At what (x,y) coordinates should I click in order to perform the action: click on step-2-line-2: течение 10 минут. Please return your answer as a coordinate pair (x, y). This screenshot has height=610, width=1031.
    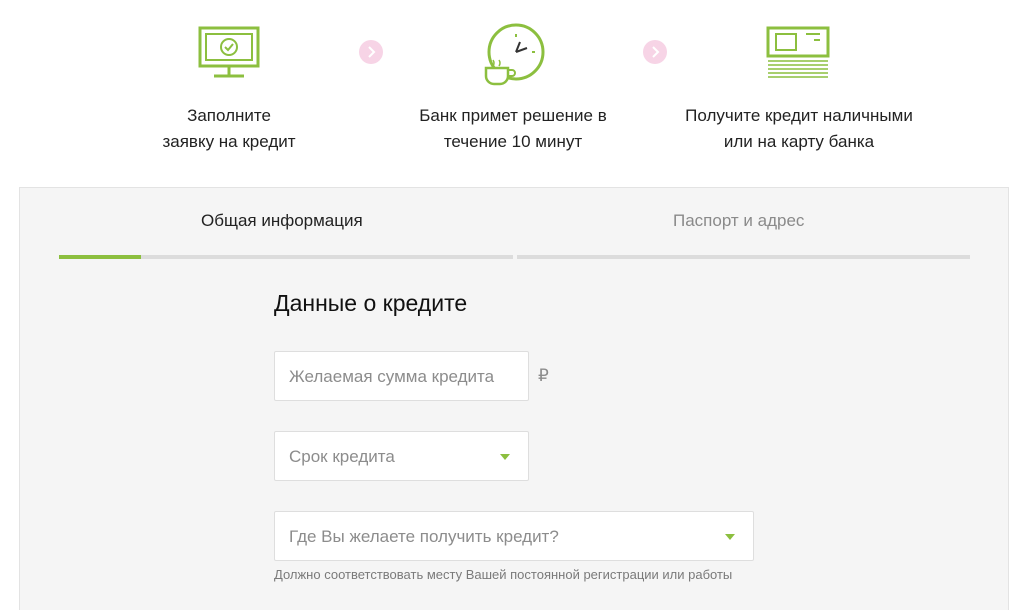
    Looking at the image, I should click on (513, 141).